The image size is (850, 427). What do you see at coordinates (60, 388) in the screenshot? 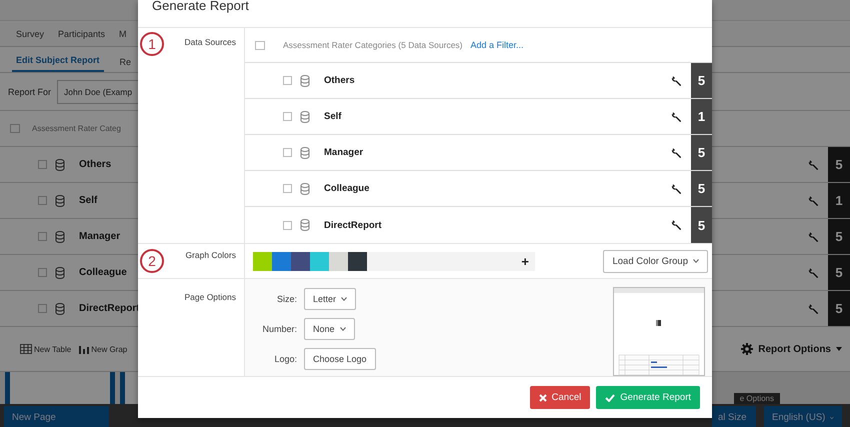
I see `page-thumbnail` at bounding box center [60, 388].